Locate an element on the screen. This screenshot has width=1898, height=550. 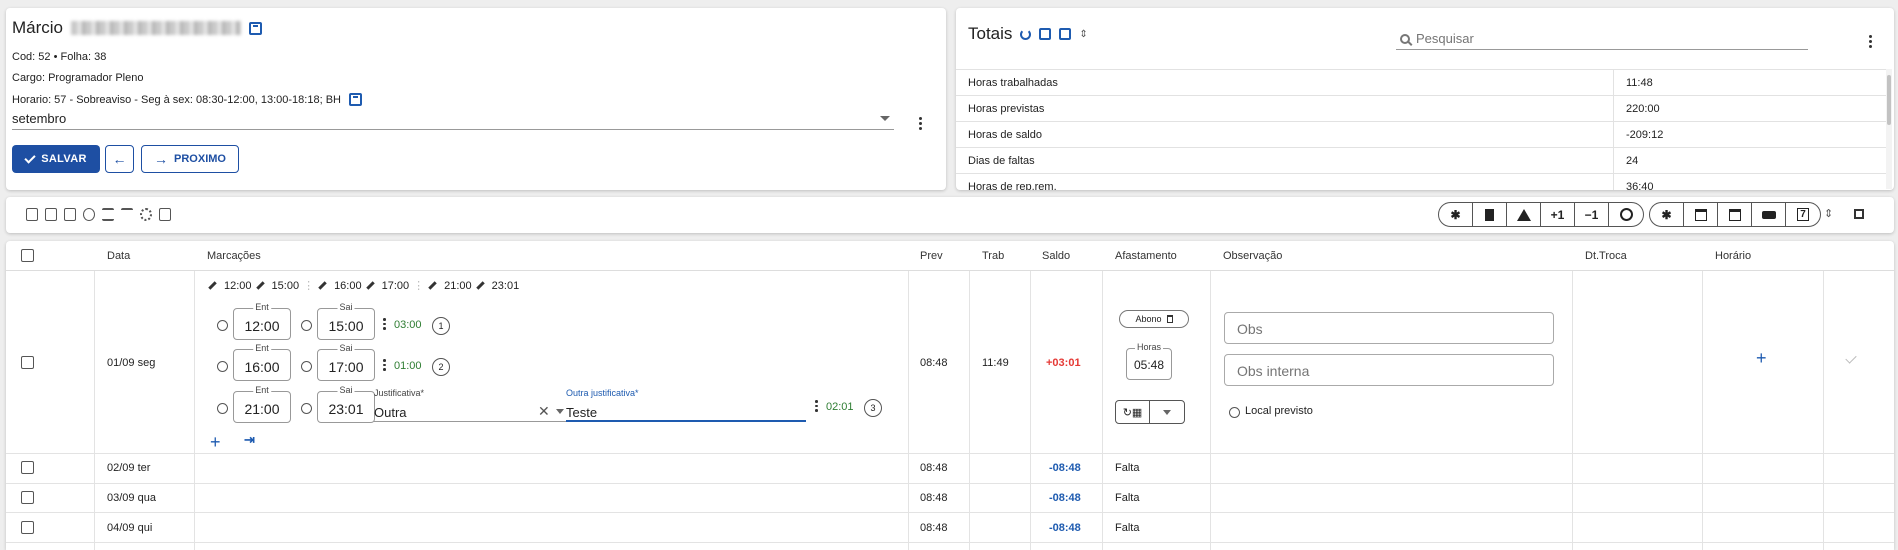
local-previsto-radio is located at coordinates (1234, 412).